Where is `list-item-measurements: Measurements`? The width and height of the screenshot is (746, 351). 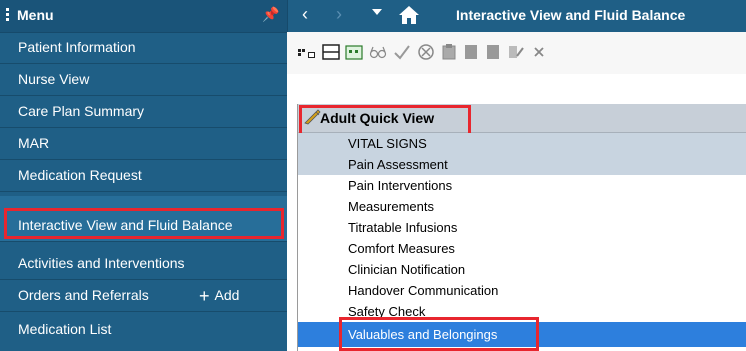 list-item-measurements: Measurements is located at coordinates (522, 206).